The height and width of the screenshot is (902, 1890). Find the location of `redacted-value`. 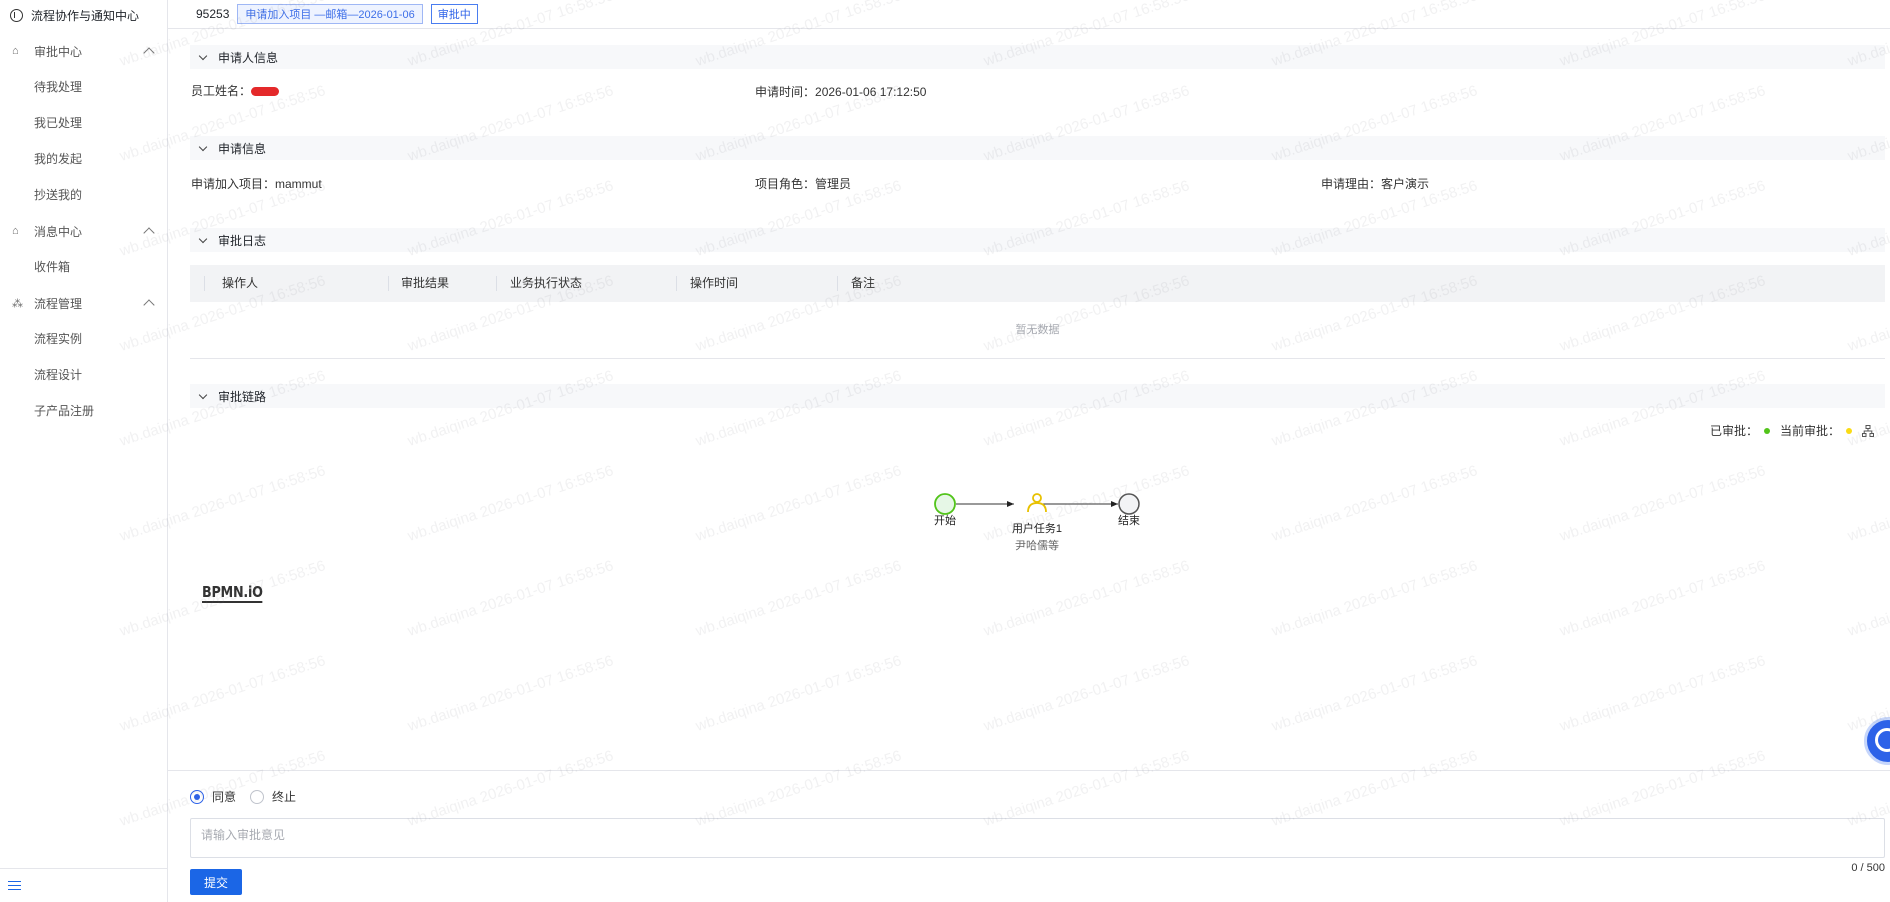

redacted-value is located at coordinates (265, 92).